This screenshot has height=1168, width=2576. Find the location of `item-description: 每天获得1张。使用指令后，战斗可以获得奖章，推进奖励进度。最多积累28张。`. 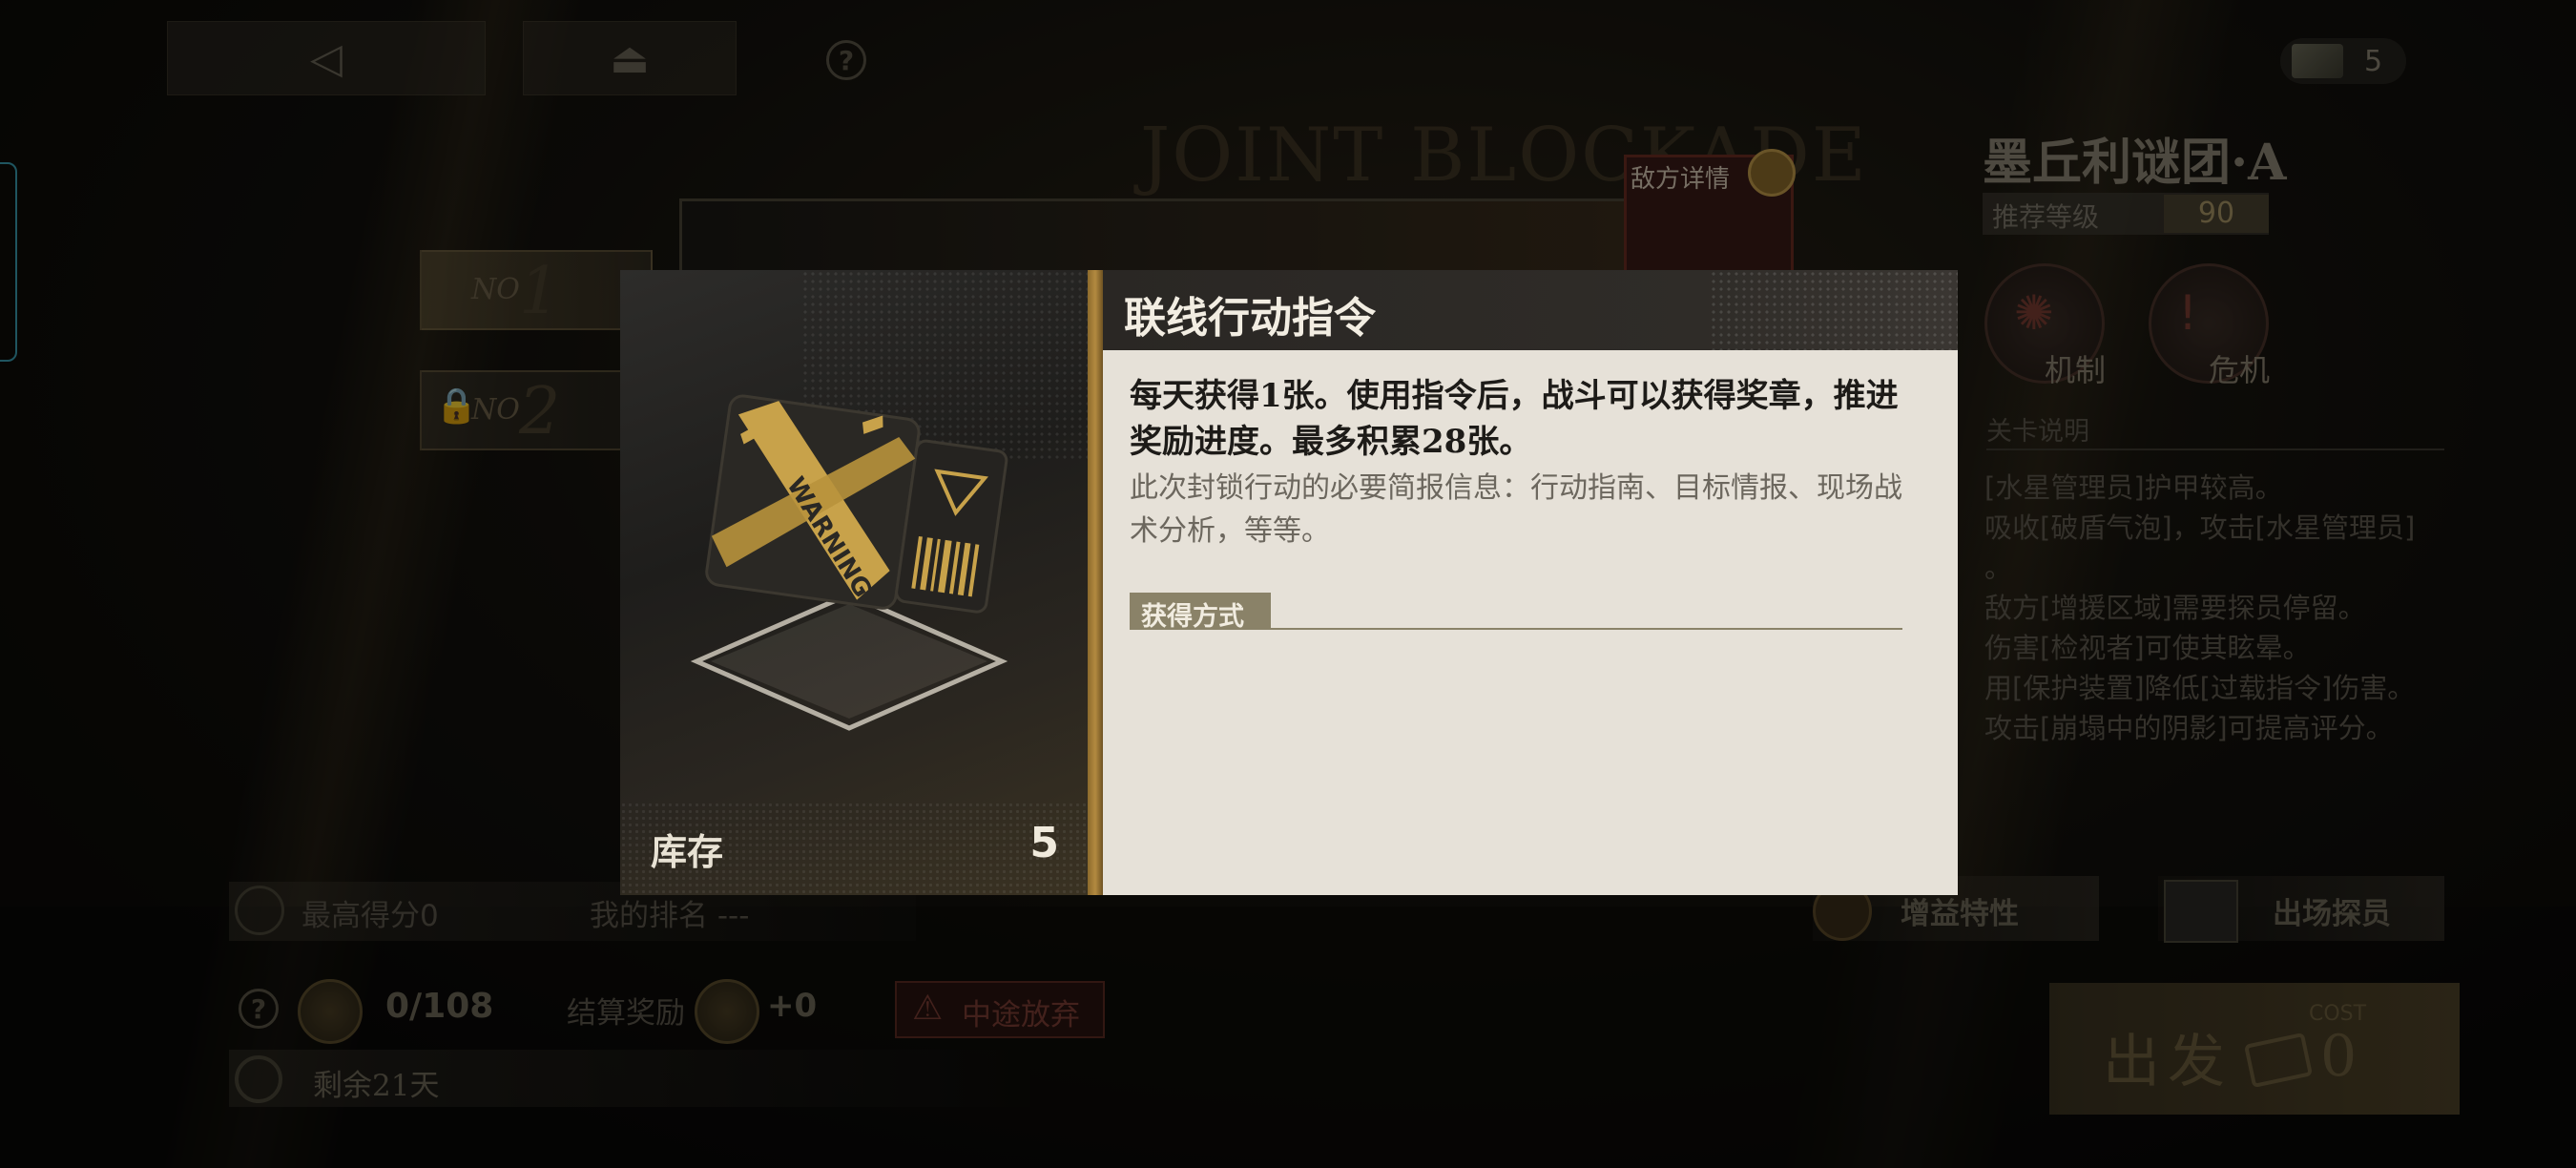

item-description: 每天获得1张。使用指令后，战斗可以获得奖章，推进奖励进度。最多积累28张。 is located at coordinates (1514, 419).